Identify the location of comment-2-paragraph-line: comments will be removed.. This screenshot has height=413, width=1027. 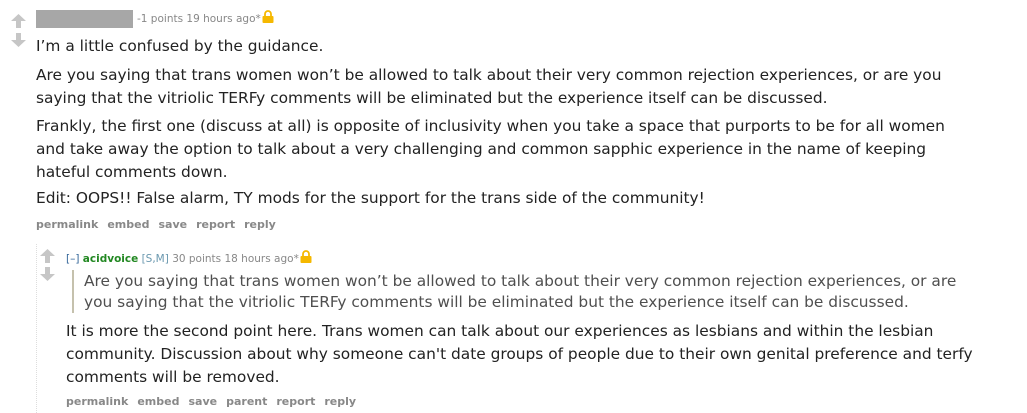
(173, 377).